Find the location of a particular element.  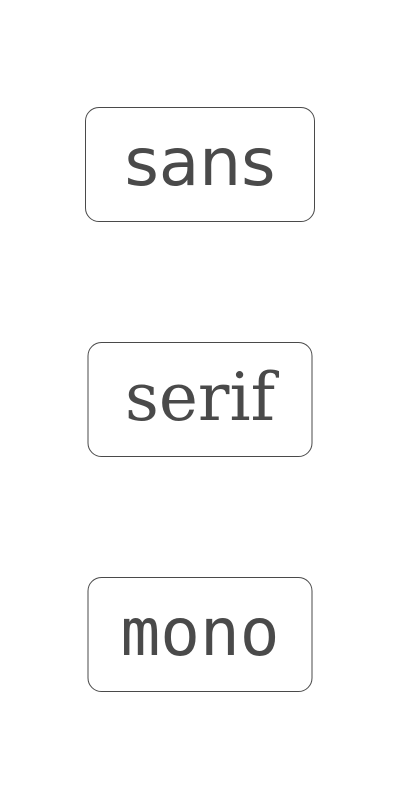

mono-font-button: mono is located at coordinates (200, 634).